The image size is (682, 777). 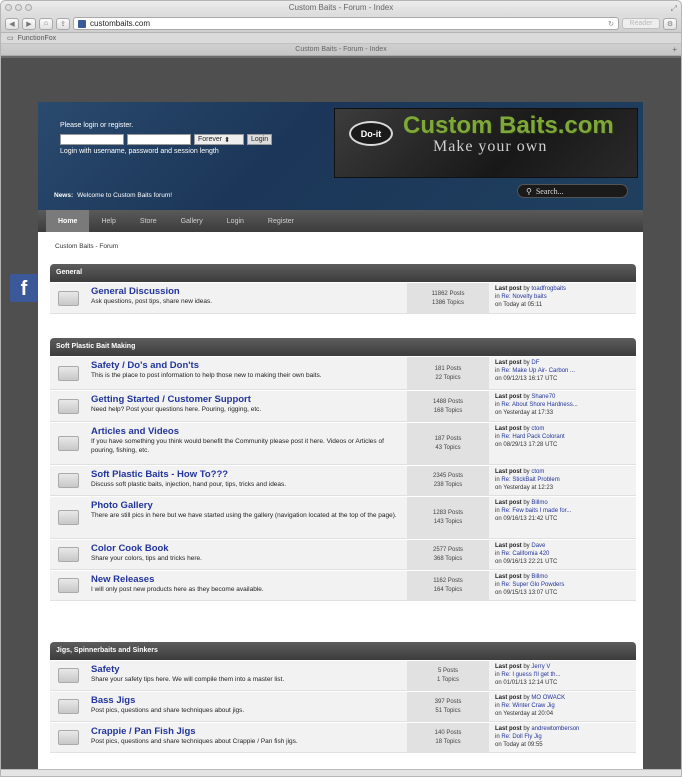 I want to click on username-input, so click(x=92, y=139).